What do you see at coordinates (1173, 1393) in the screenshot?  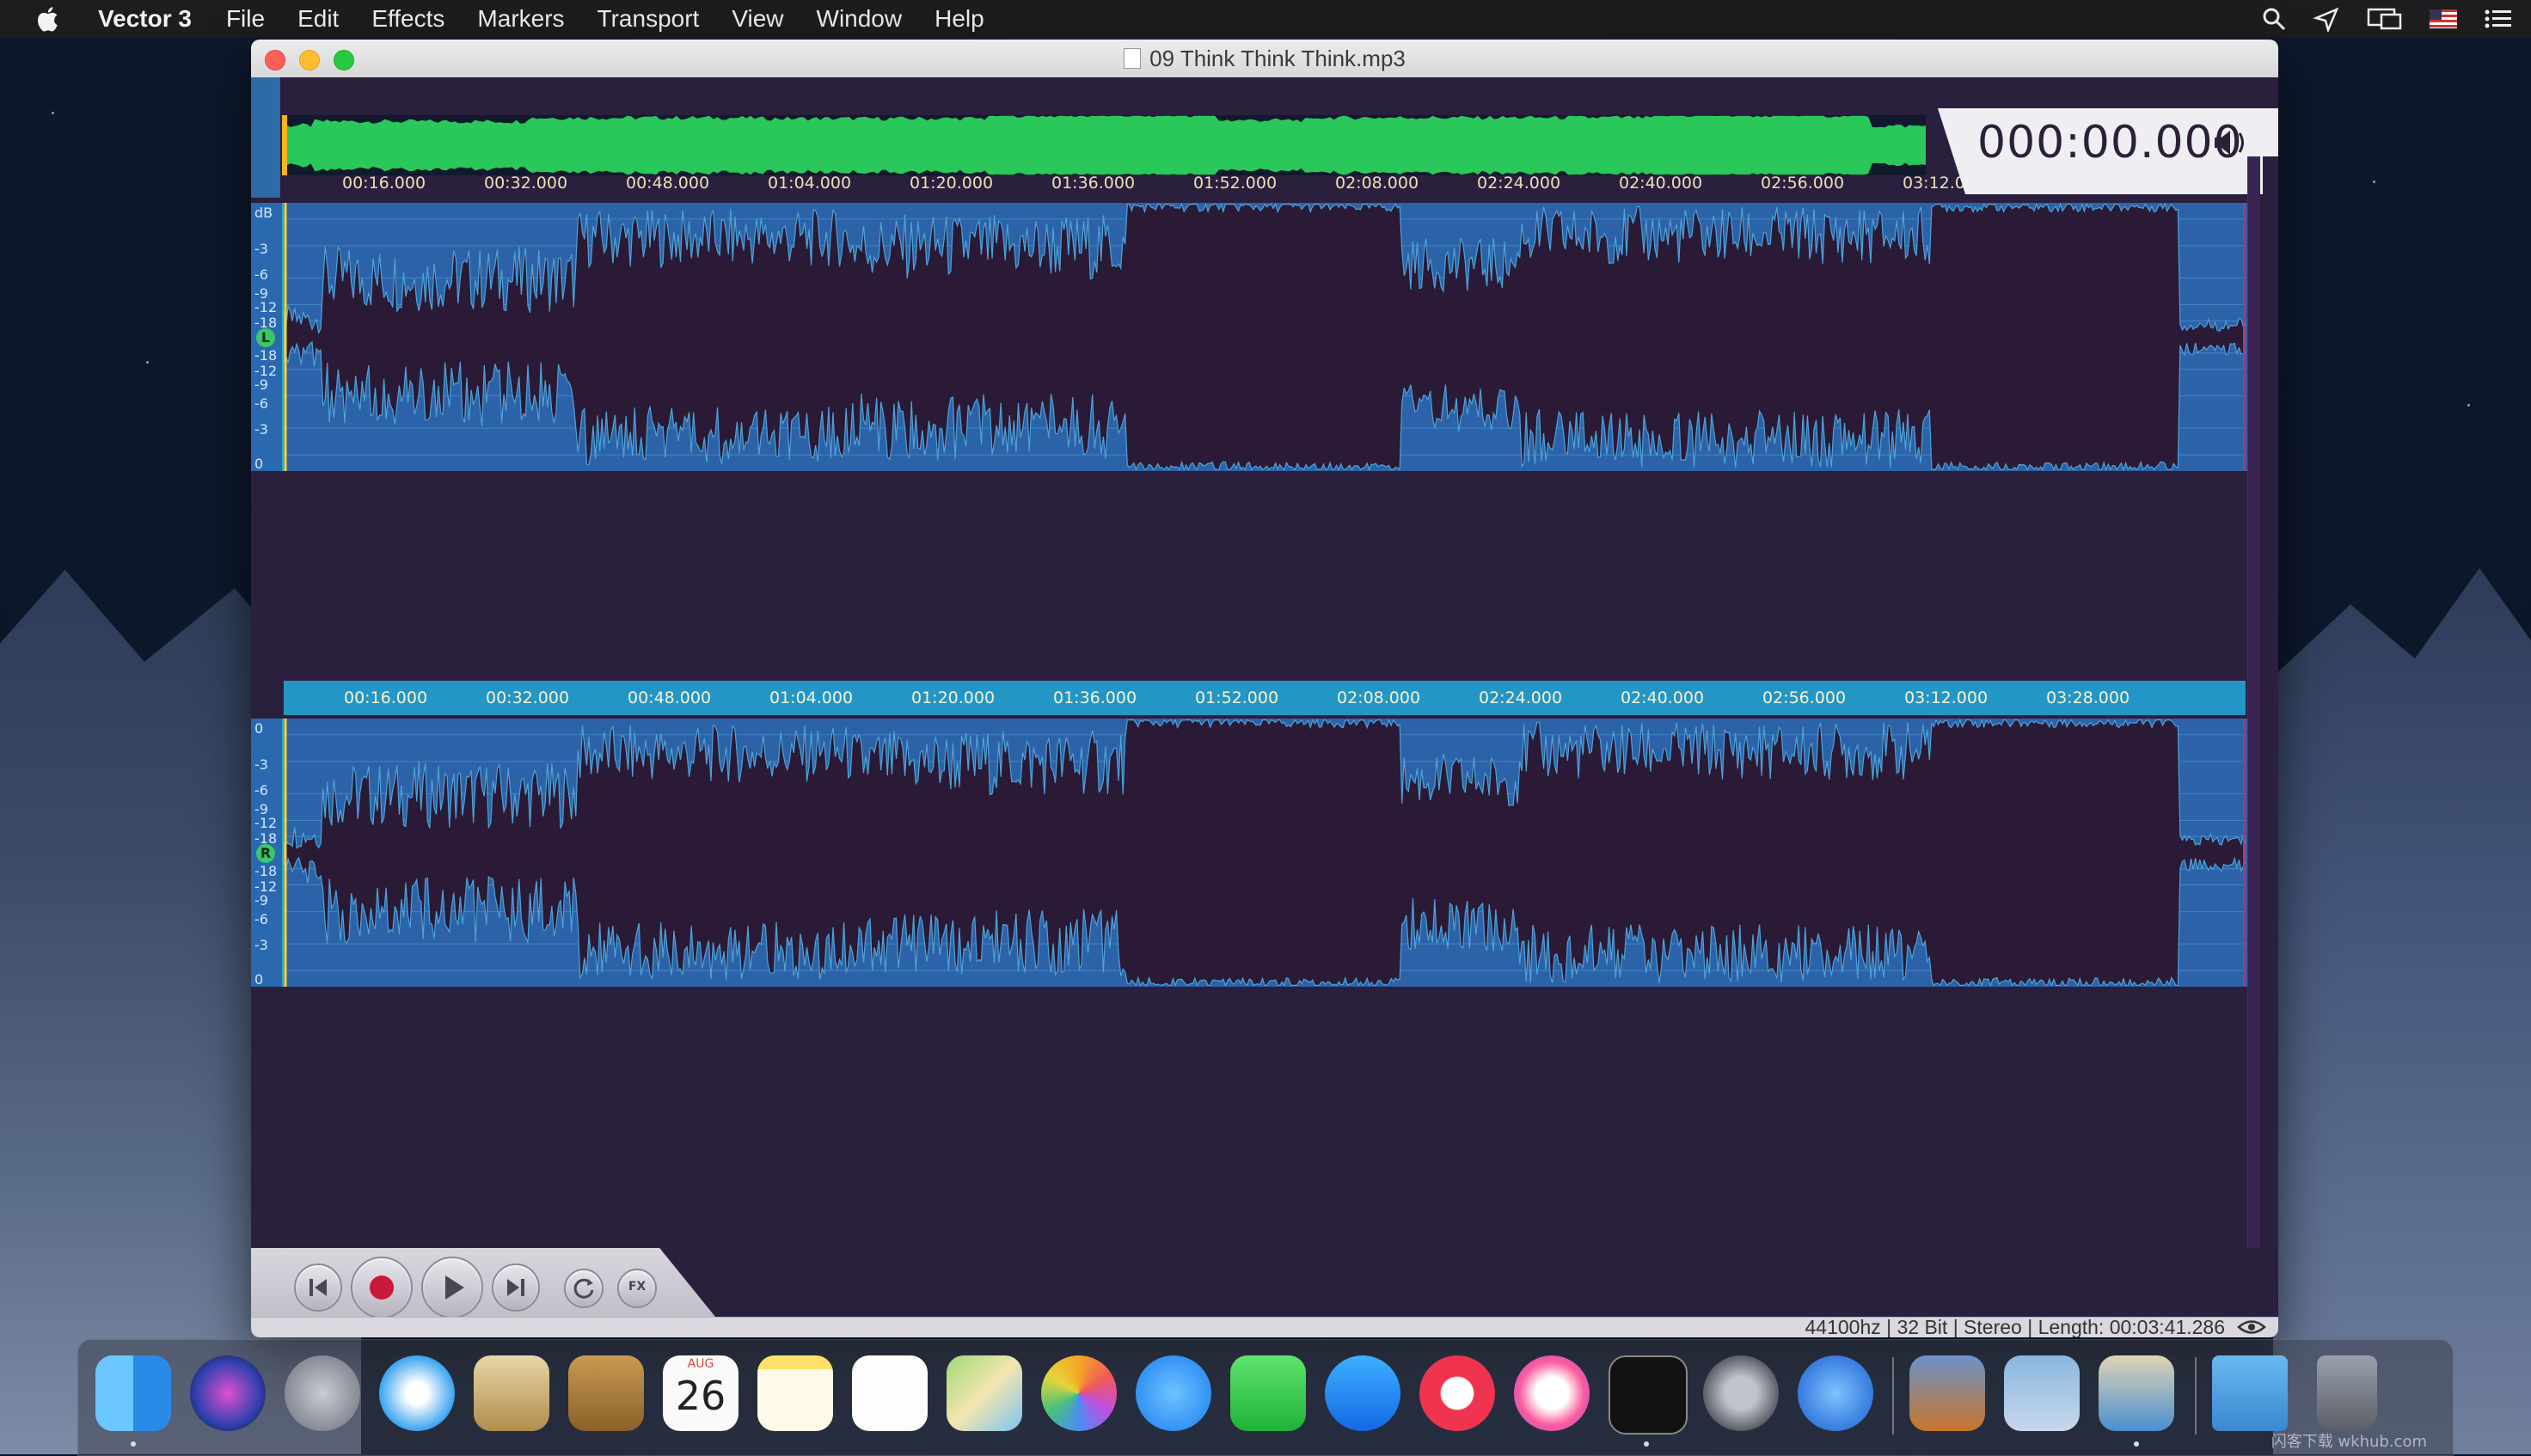 I see `dock-messages-icon` at bounding box center [1173, 1393].